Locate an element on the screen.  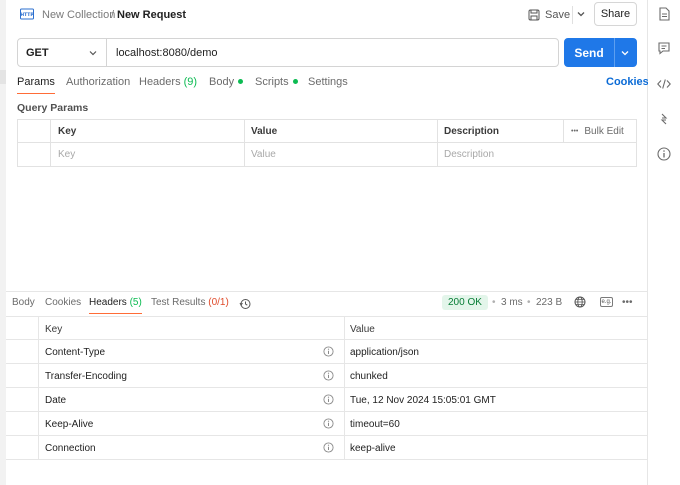
tab-scripts: Scripts is located at coordinates (276, 82).